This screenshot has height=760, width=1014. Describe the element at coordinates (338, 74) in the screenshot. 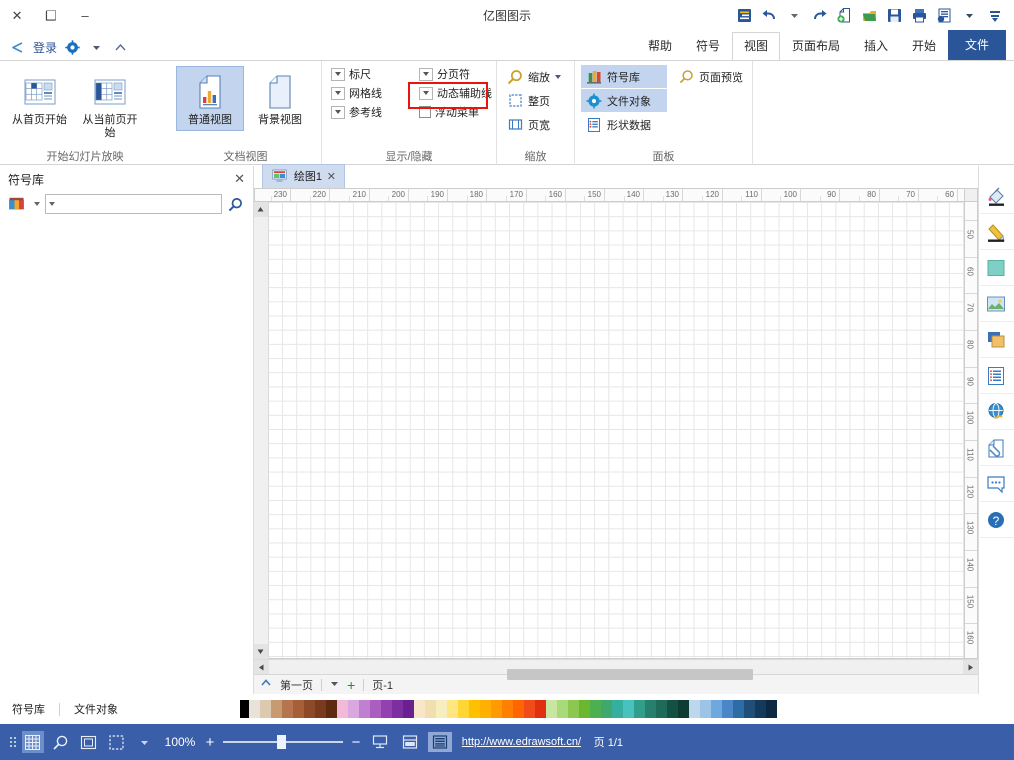

I see `ruler-dropdown` at that location.